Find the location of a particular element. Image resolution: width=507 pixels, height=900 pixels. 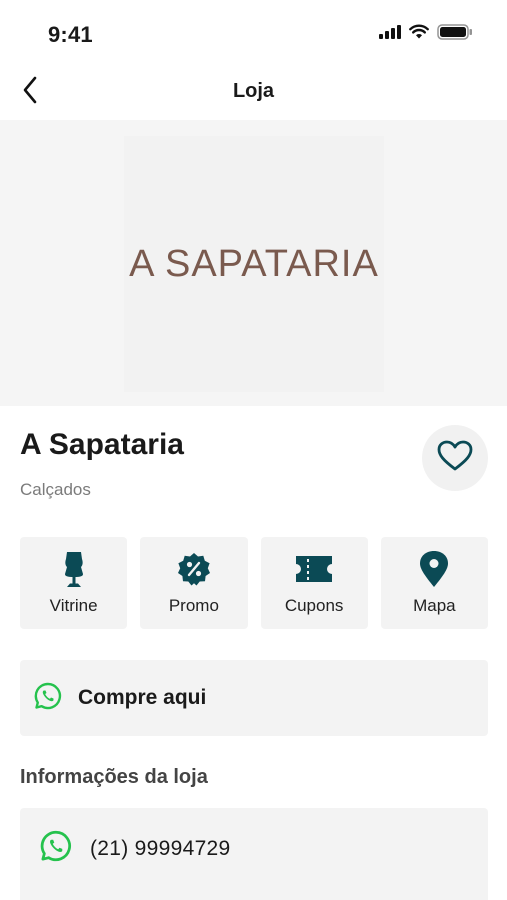

store-category: Calçados is located at coordinates (55, 489).